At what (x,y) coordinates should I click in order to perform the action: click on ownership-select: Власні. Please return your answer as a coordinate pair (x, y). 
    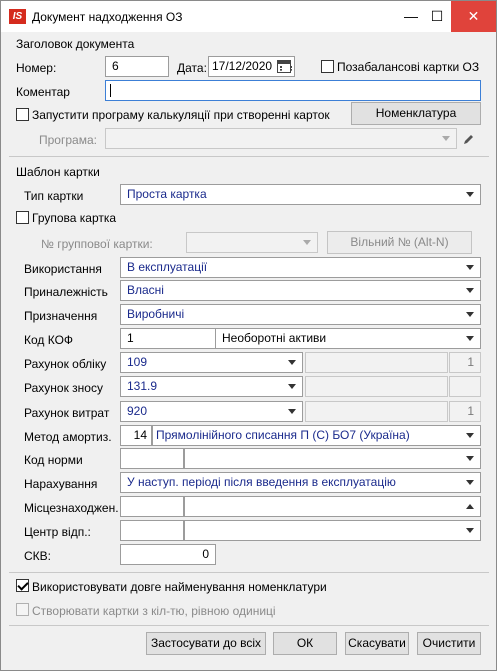
    Looking at the image, I should click on (300, 290).